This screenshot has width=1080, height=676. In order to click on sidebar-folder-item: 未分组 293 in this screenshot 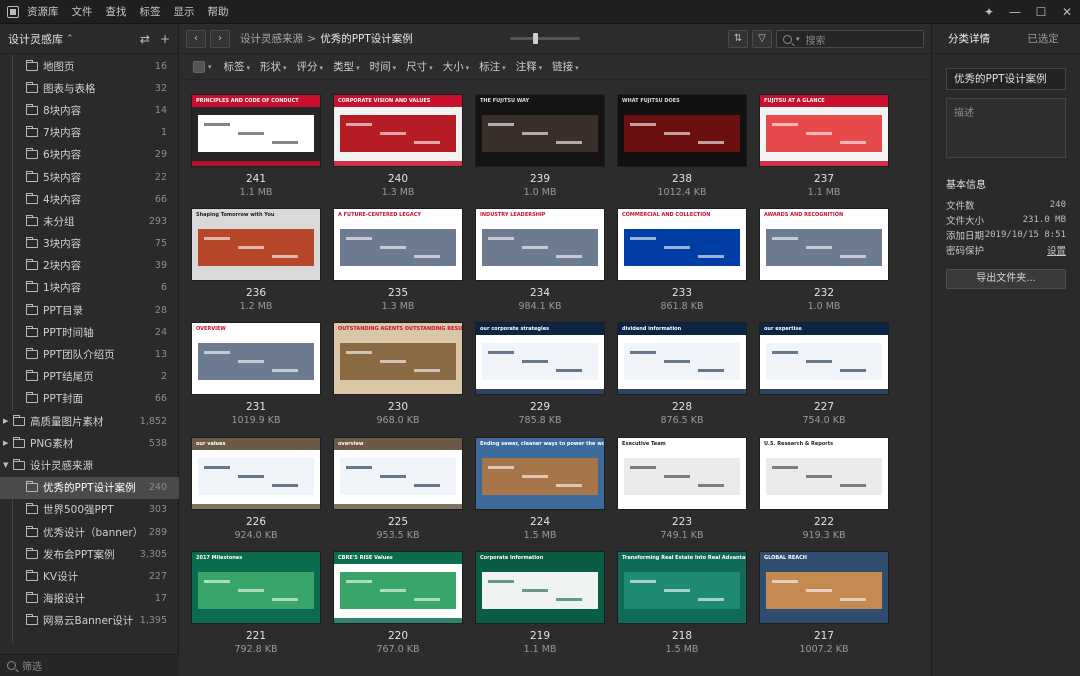, I will do `click(89, 221)`.